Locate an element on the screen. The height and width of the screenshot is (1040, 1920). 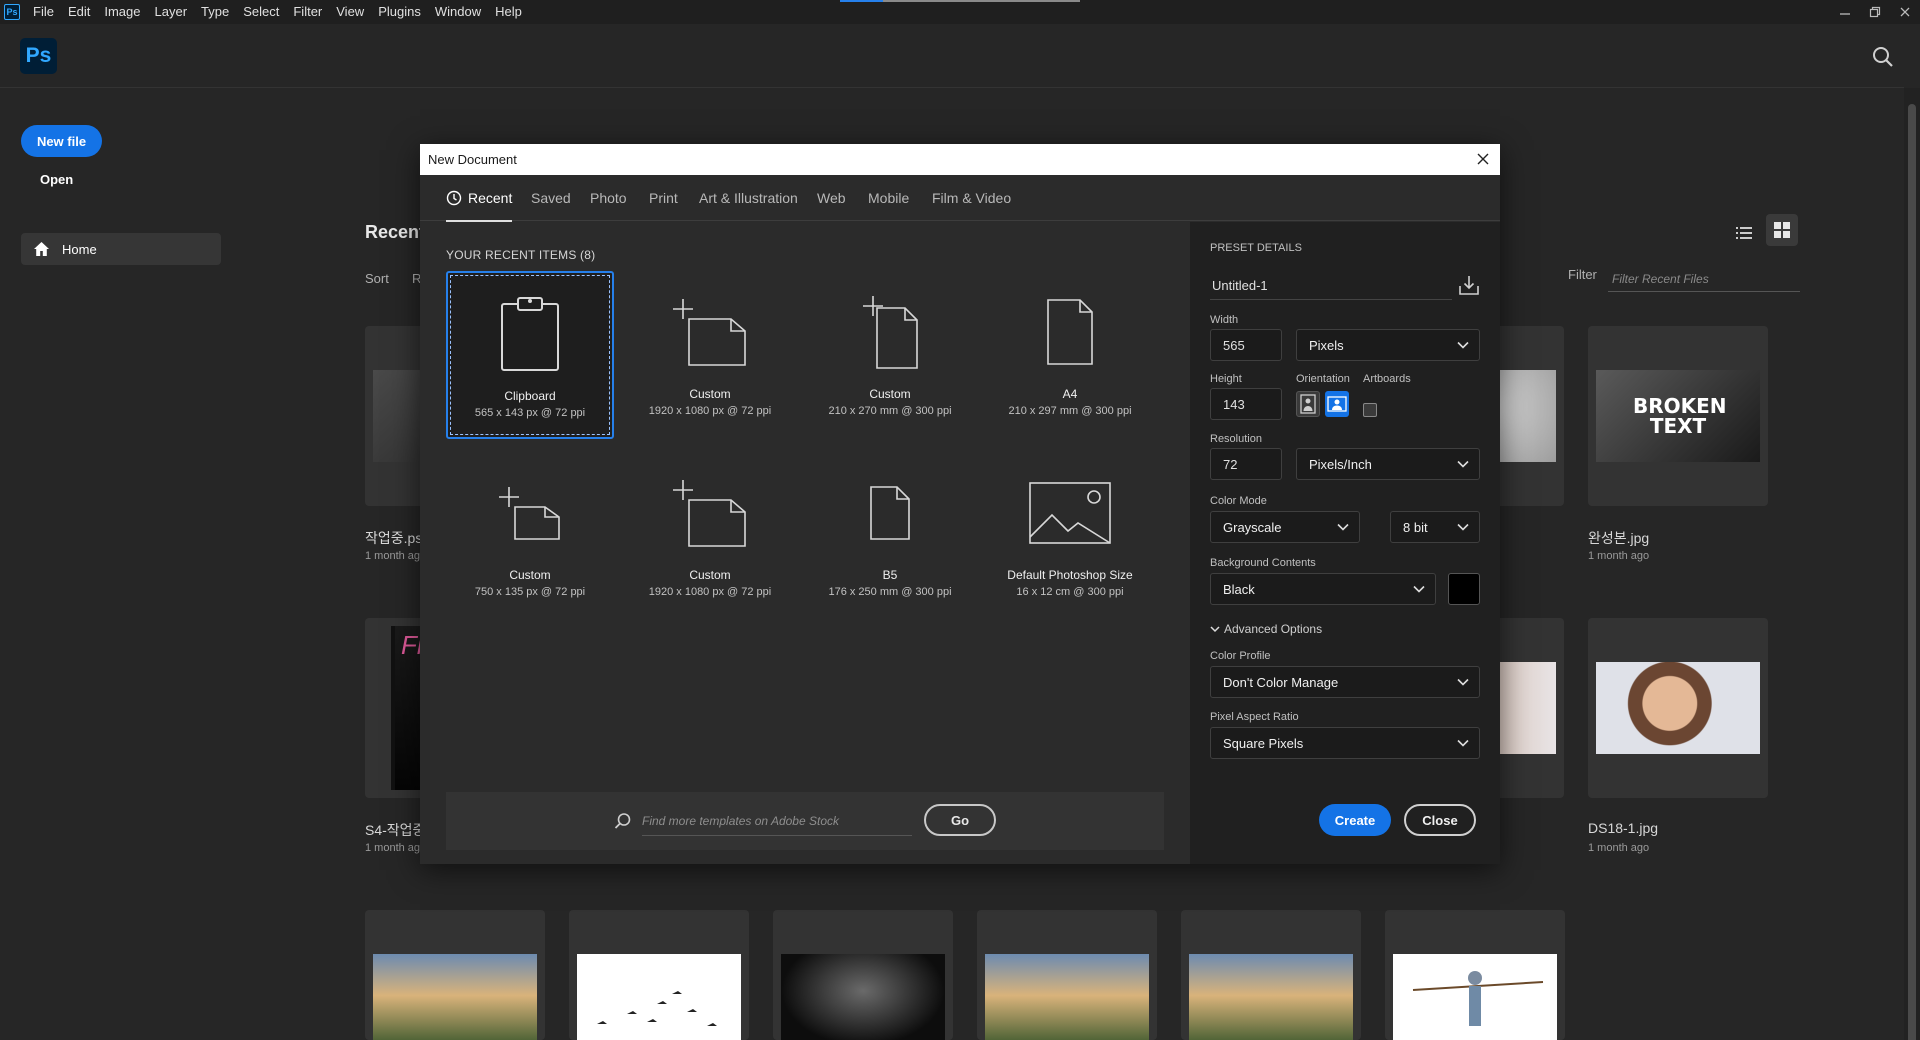
preset-name: Custom is located at coordinates (530, 575).